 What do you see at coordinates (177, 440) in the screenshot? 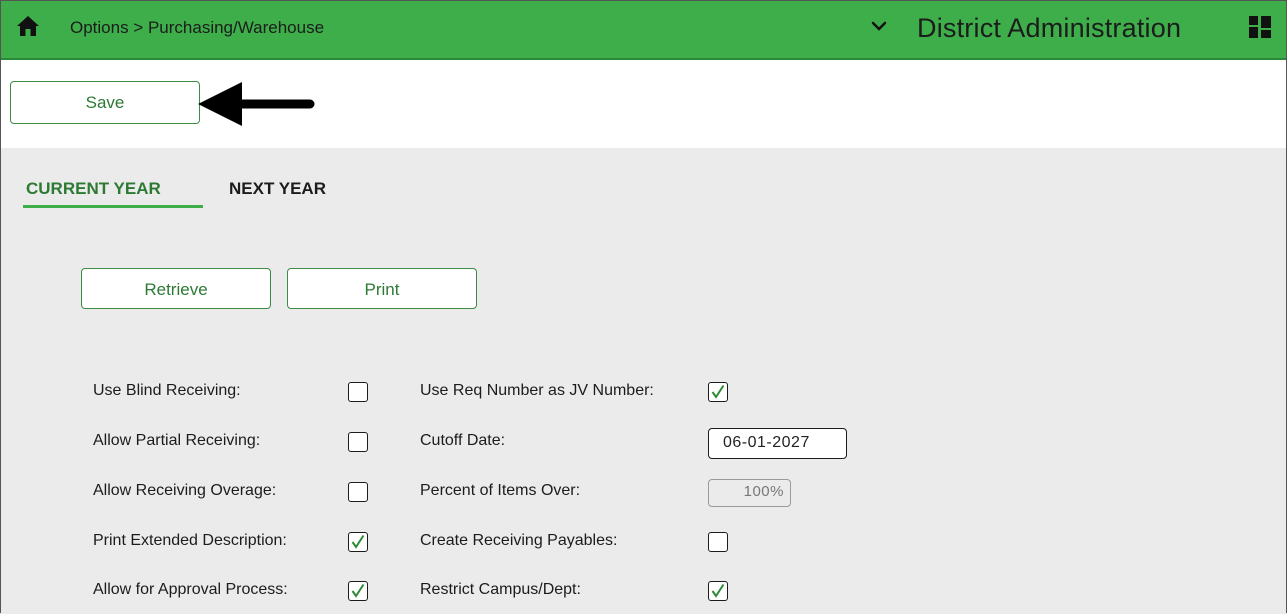
I see `allow-partial-receiving-label: Allow Partial Receiving:` at bounding box center [177, 440].